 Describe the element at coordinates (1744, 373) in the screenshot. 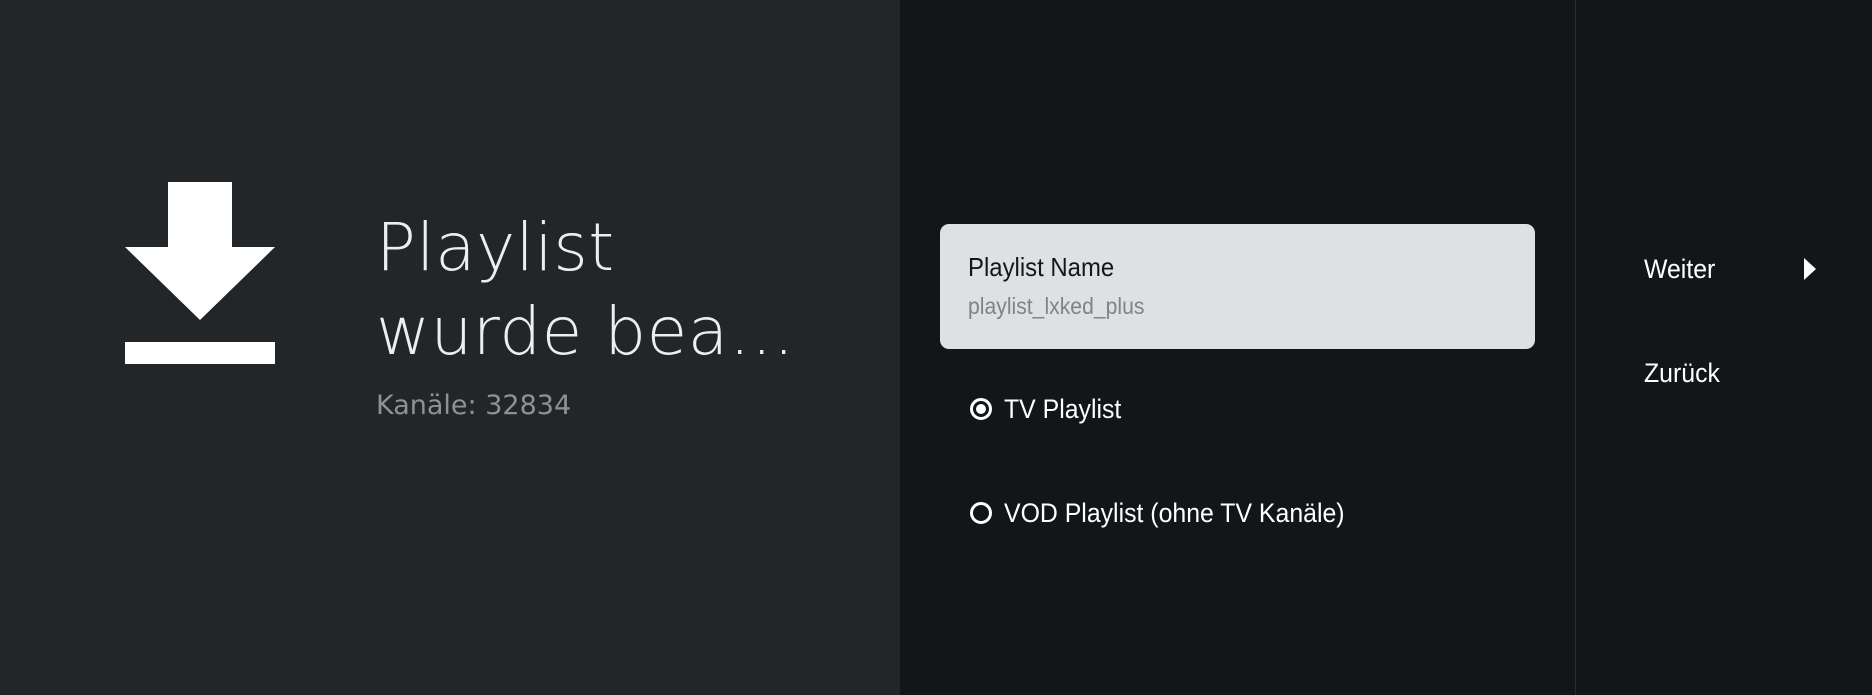

I see `back-button: Zurück` at that location.